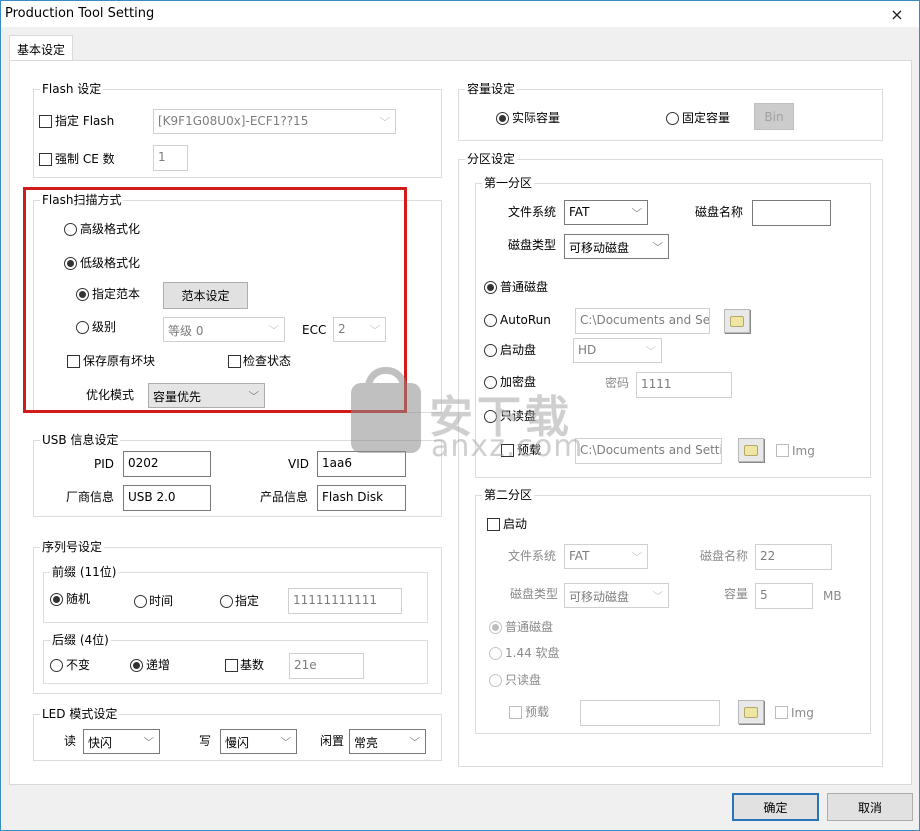 This screenshot has width=920, height=831. What do you see at coordinates (532, 556) in the screenshot?
I see `p2-fs-label: 文件系统` at bounding box center [532, 556].